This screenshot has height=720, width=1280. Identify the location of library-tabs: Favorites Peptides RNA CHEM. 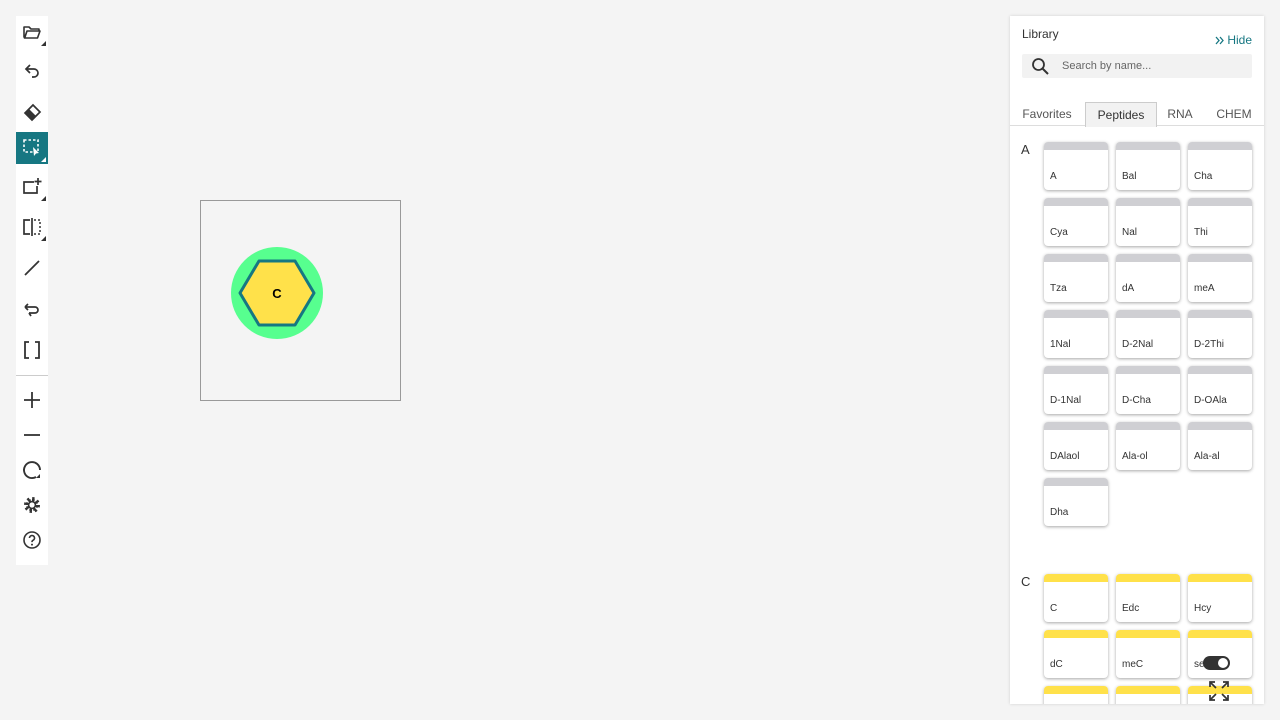
(1137, 114).